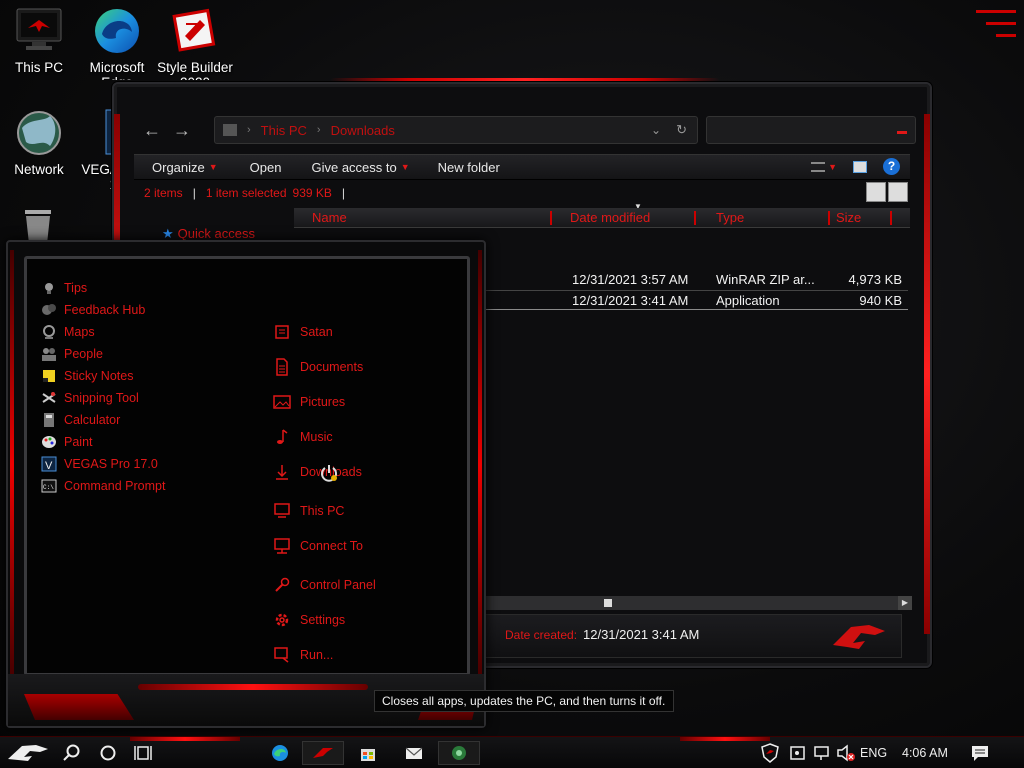 The width and height of the screenshot is (1024, 768). Describe the element at coordinates (898, 192) in the screenshot. I see `large-icons-view-icon` at that location.